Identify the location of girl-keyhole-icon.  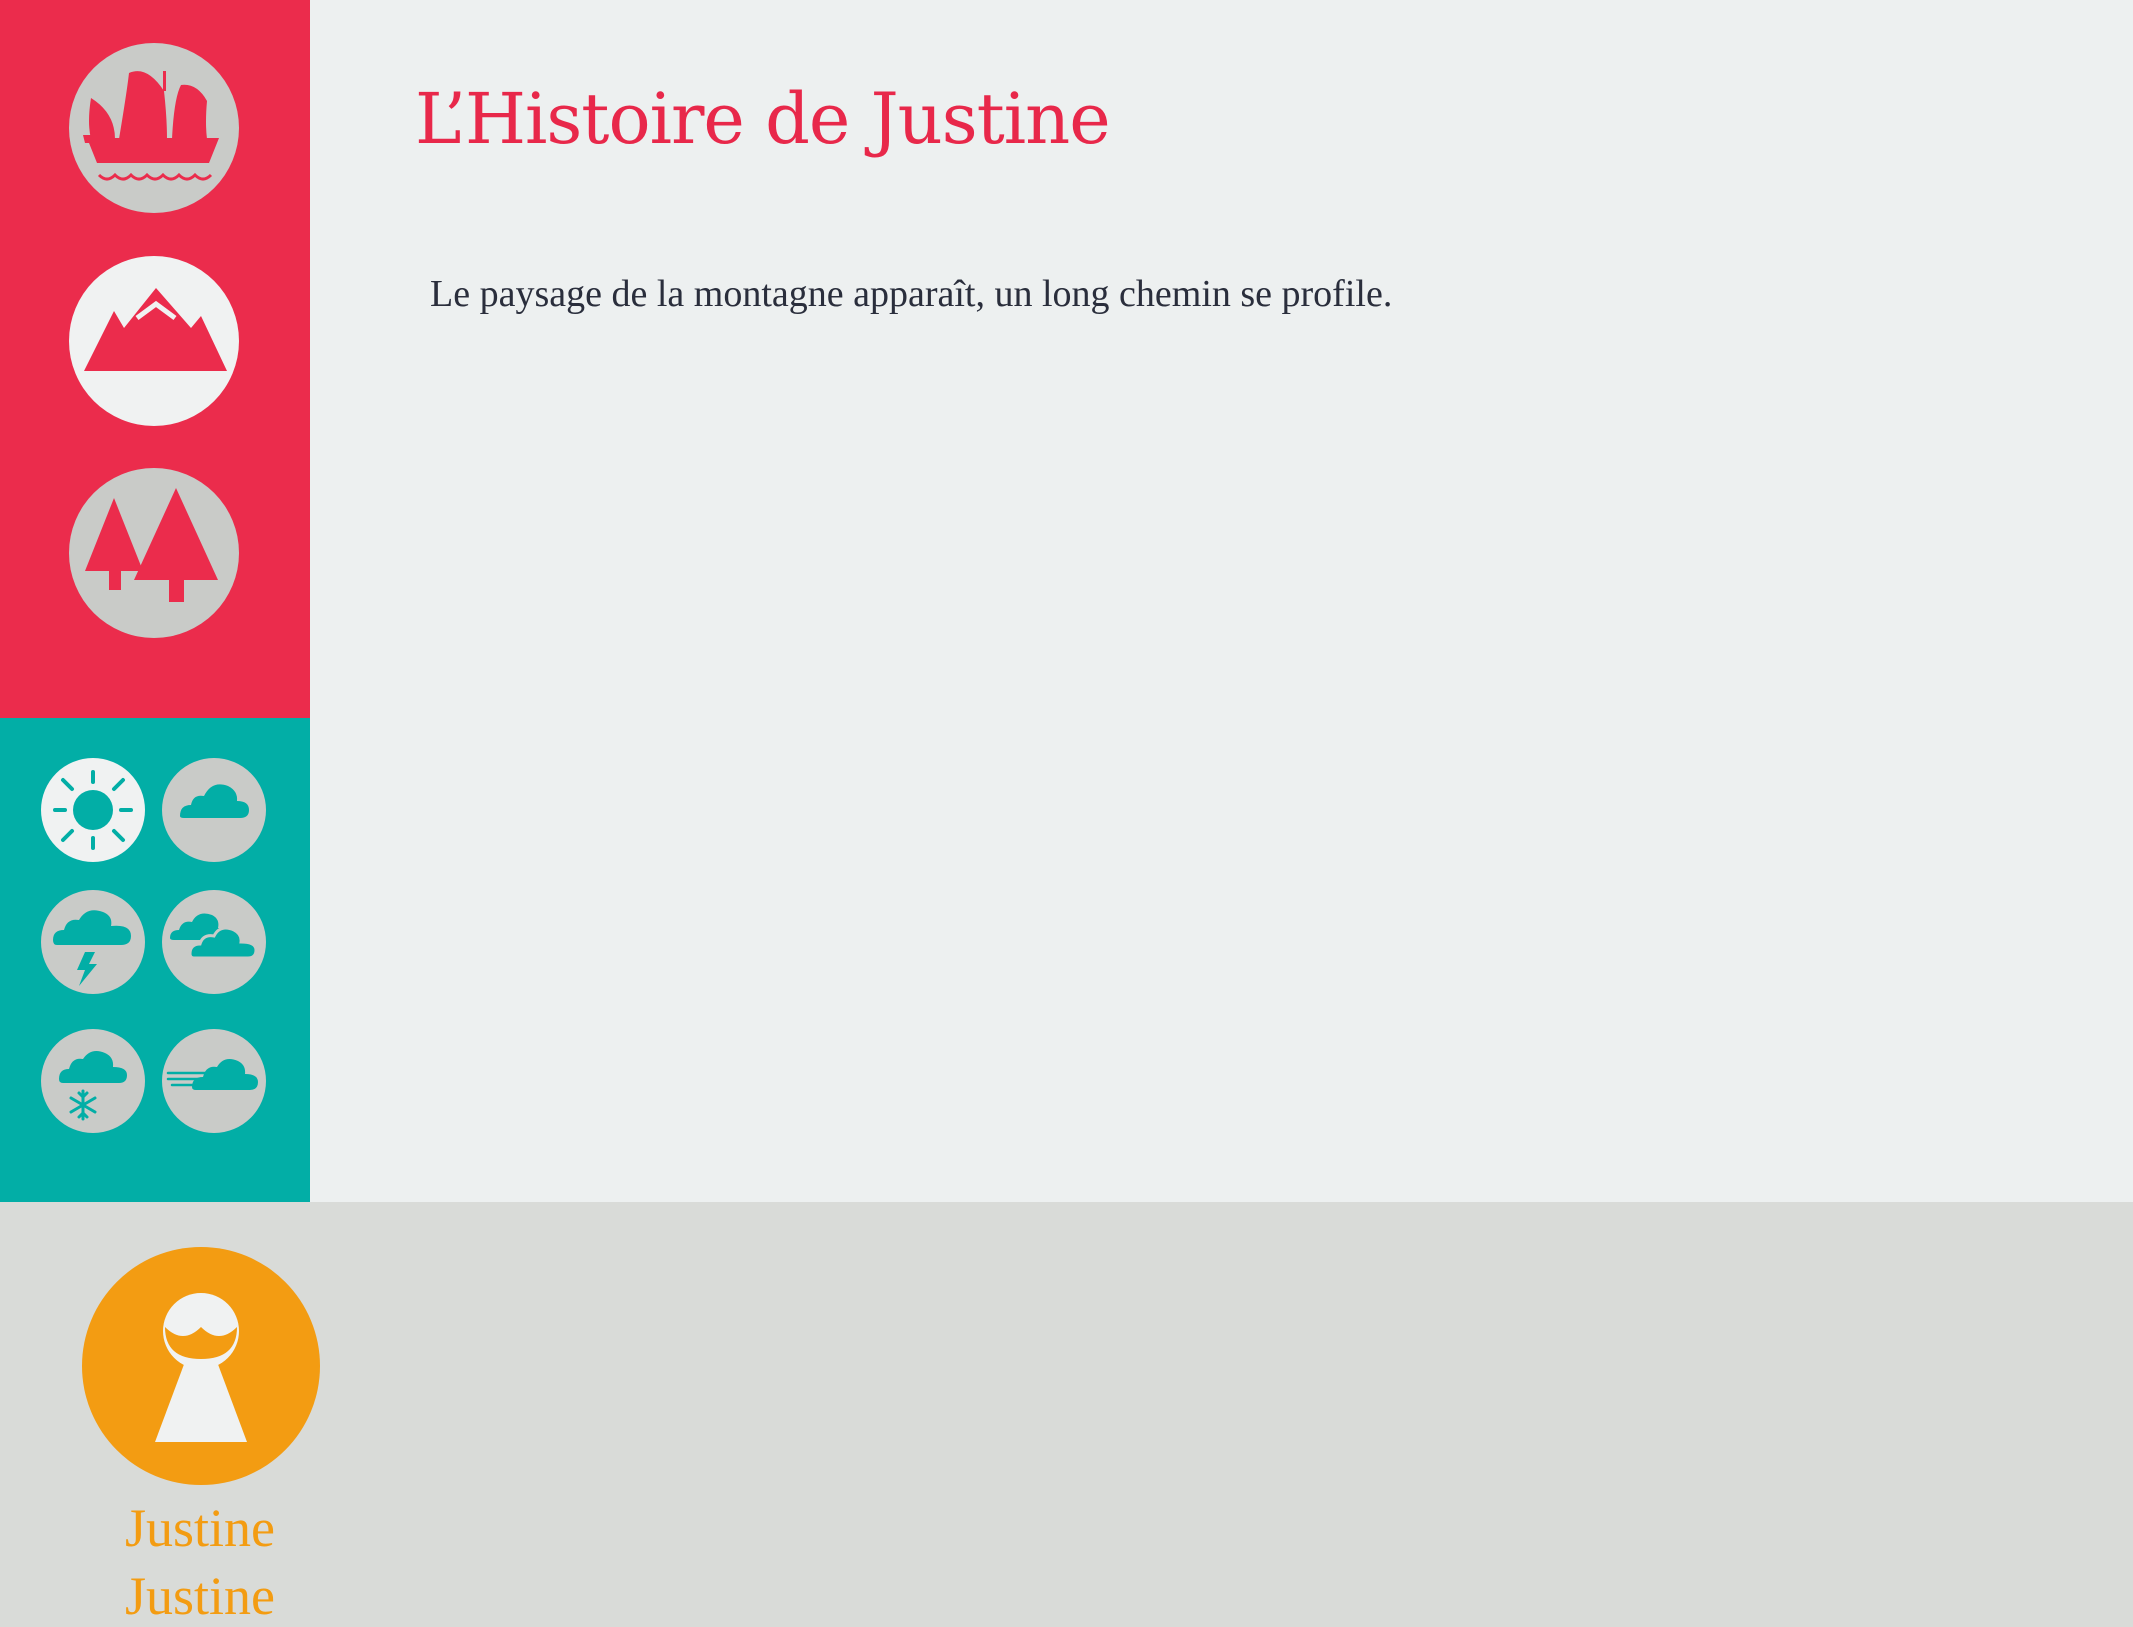
(201, 1366).